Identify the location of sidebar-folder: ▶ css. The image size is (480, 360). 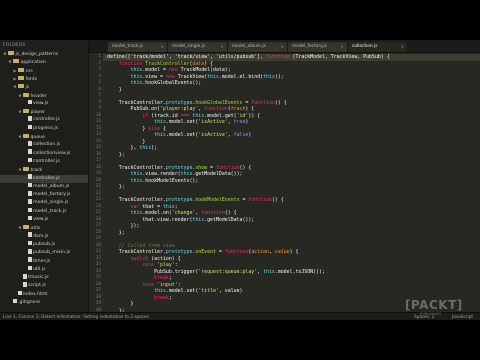
(44, 71).